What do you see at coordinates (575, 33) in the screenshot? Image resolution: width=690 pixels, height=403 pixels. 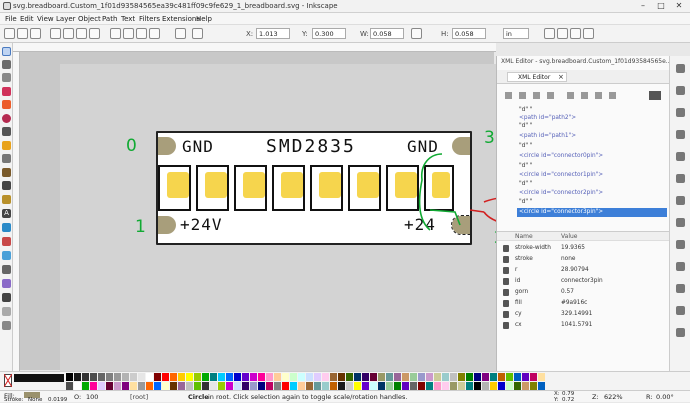 I see `move-gradients-icon` at bounding box center [575, 33].